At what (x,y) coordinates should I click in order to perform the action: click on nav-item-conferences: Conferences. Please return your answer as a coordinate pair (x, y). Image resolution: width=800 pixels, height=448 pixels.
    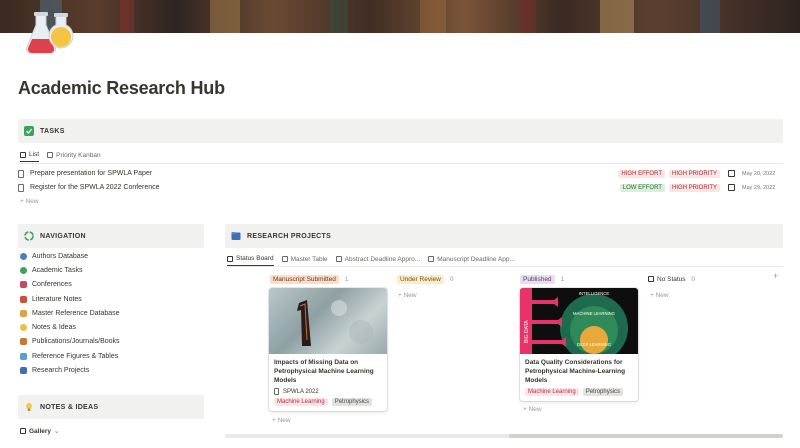
    Looking at the image, I should click on (46, 284).